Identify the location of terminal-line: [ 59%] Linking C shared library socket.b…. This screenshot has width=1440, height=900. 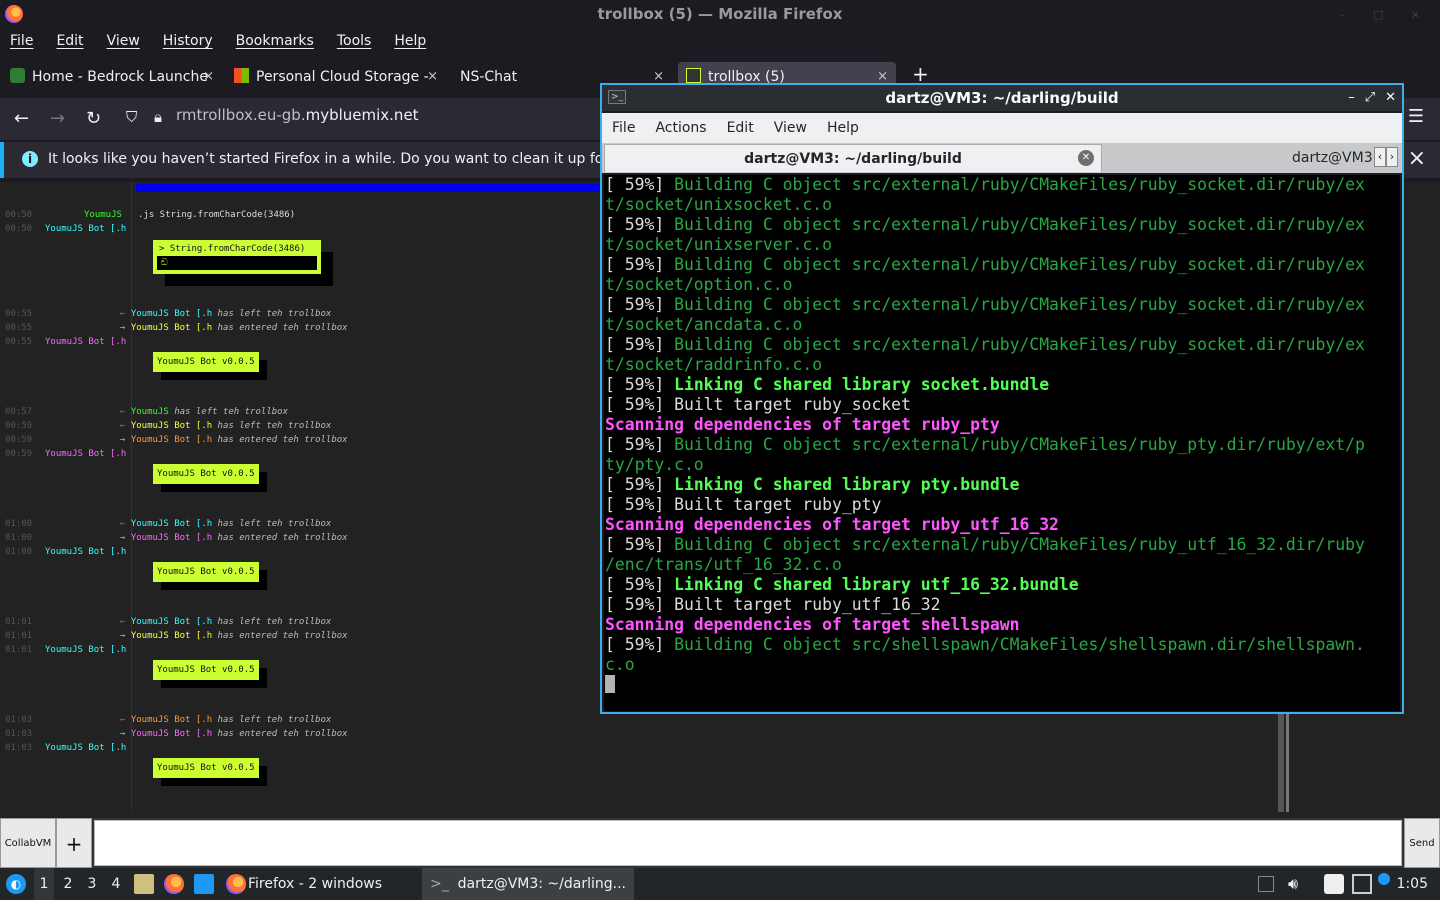
(1002, 385).